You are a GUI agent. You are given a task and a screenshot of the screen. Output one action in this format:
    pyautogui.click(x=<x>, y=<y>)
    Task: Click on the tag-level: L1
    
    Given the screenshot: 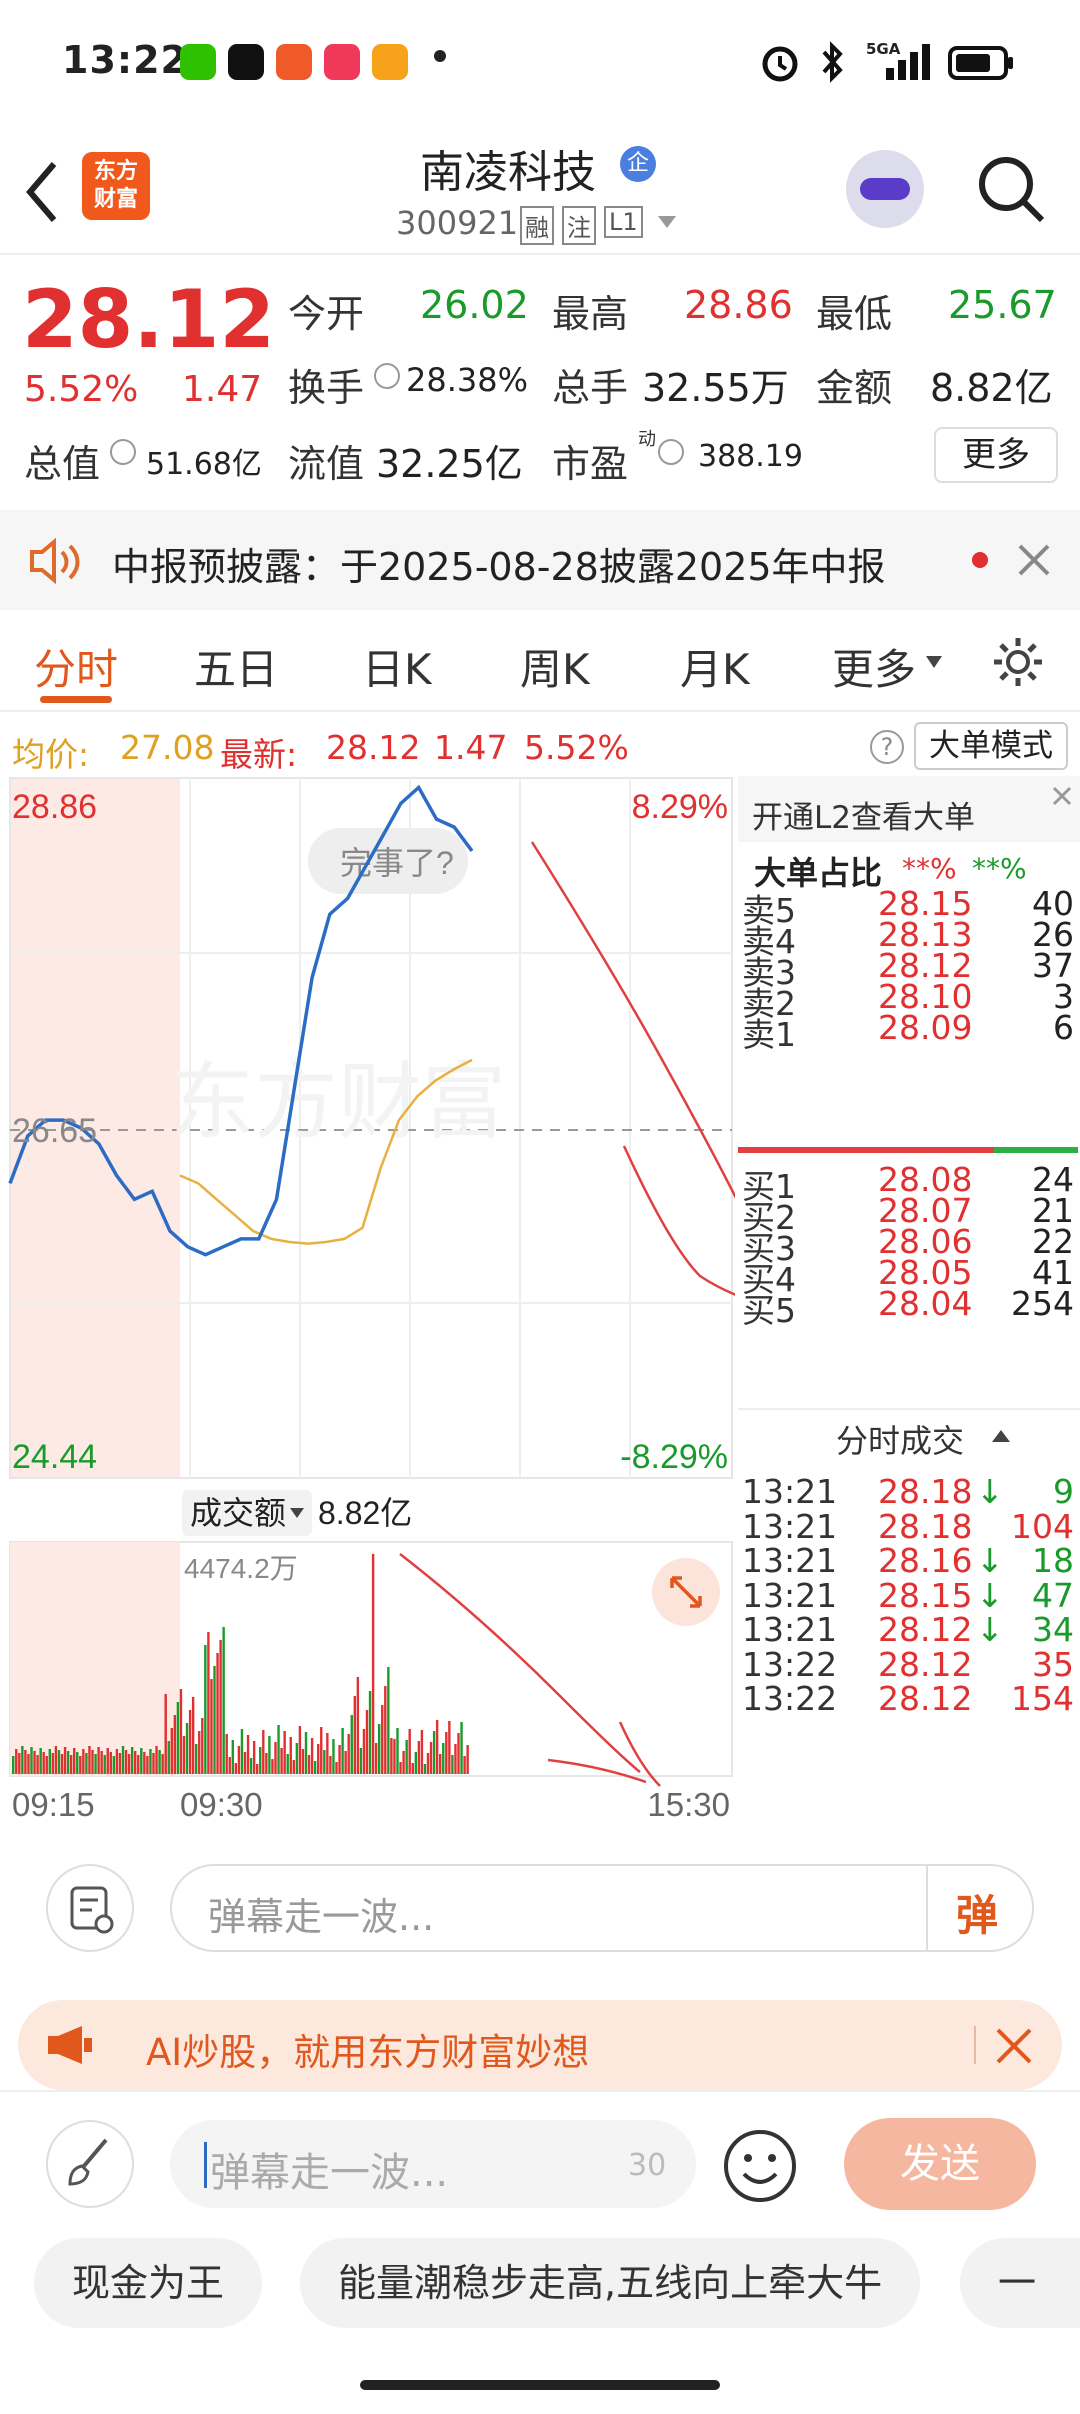 What is the action you would take?
    pyautogui.click(x=623, y=222)
    